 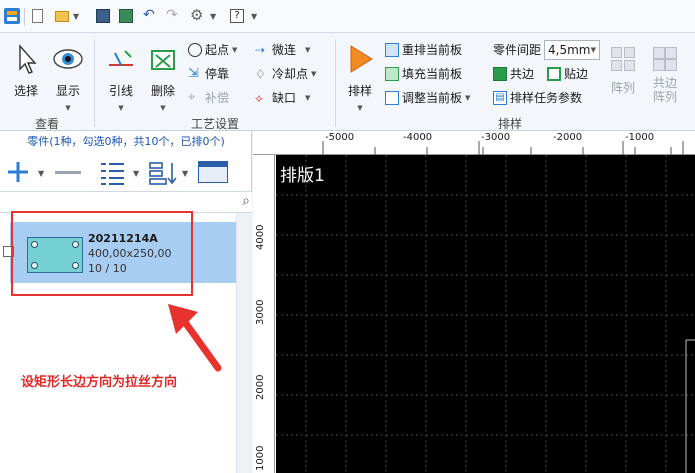 What do you see at coordinates (500, 74) in the screenshot?
I see `common-edge-icon` at bounding box center [500, 74].